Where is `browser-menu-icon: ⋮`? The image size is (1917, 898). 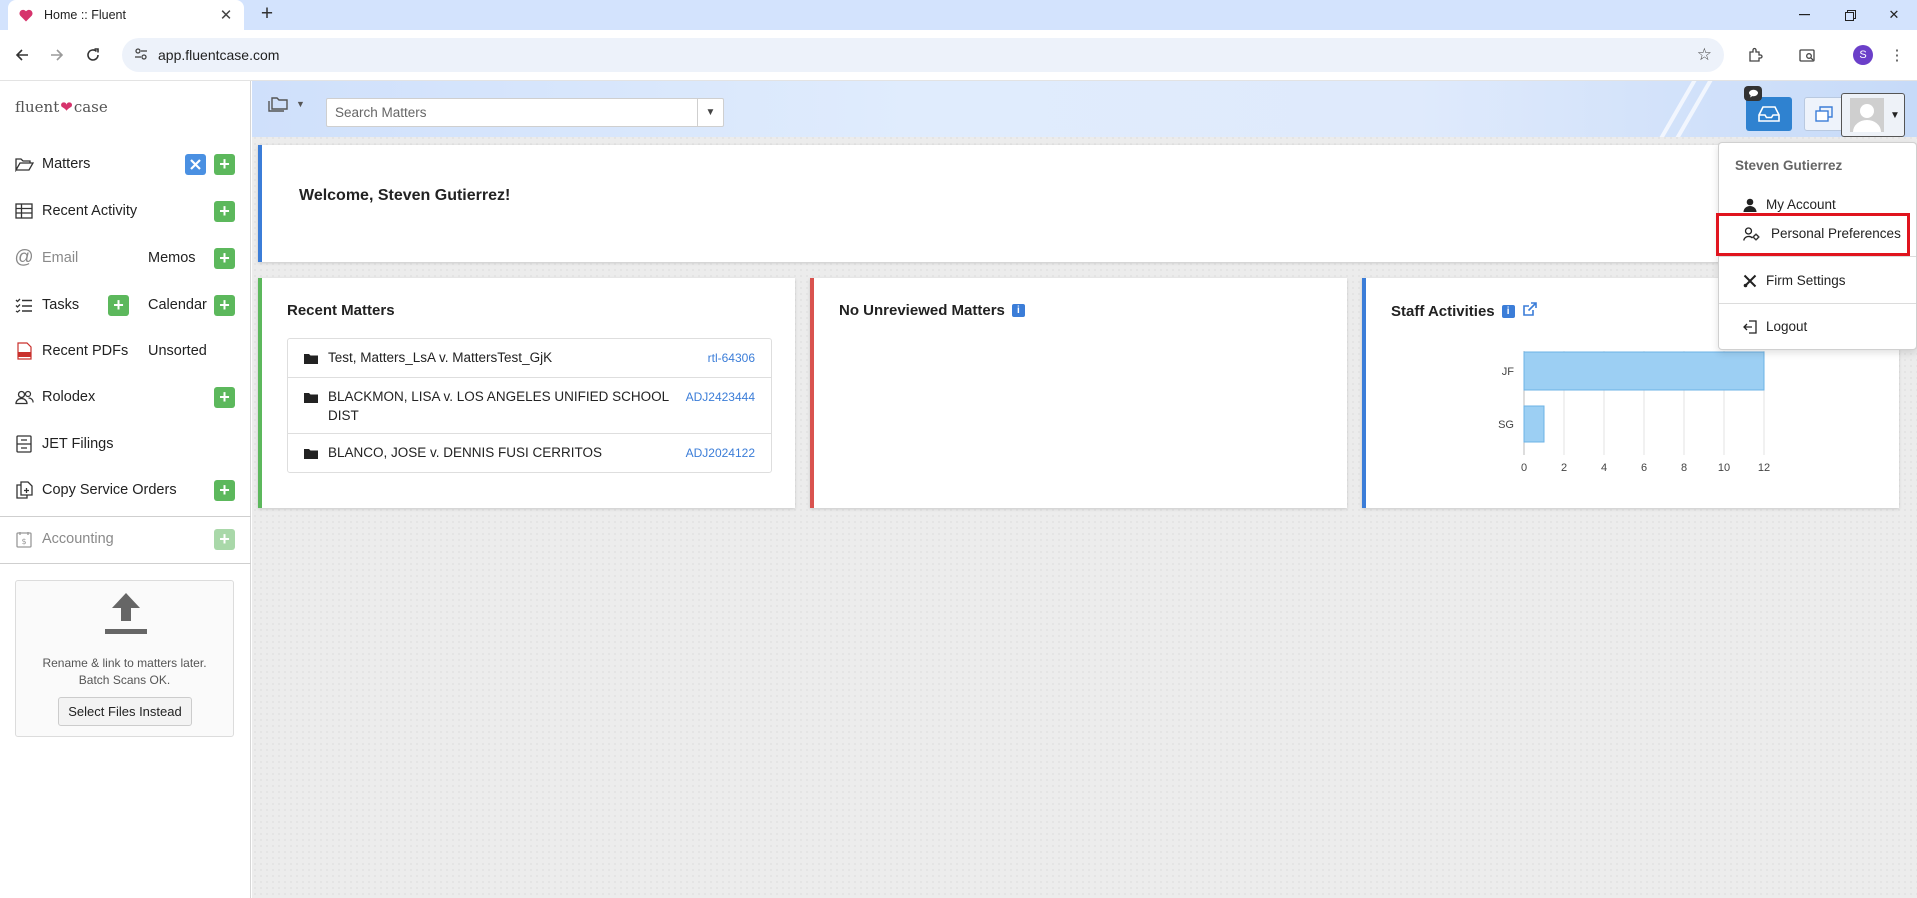 browser-menu-icon: ⋮ is located at coordinates (1897, 55).